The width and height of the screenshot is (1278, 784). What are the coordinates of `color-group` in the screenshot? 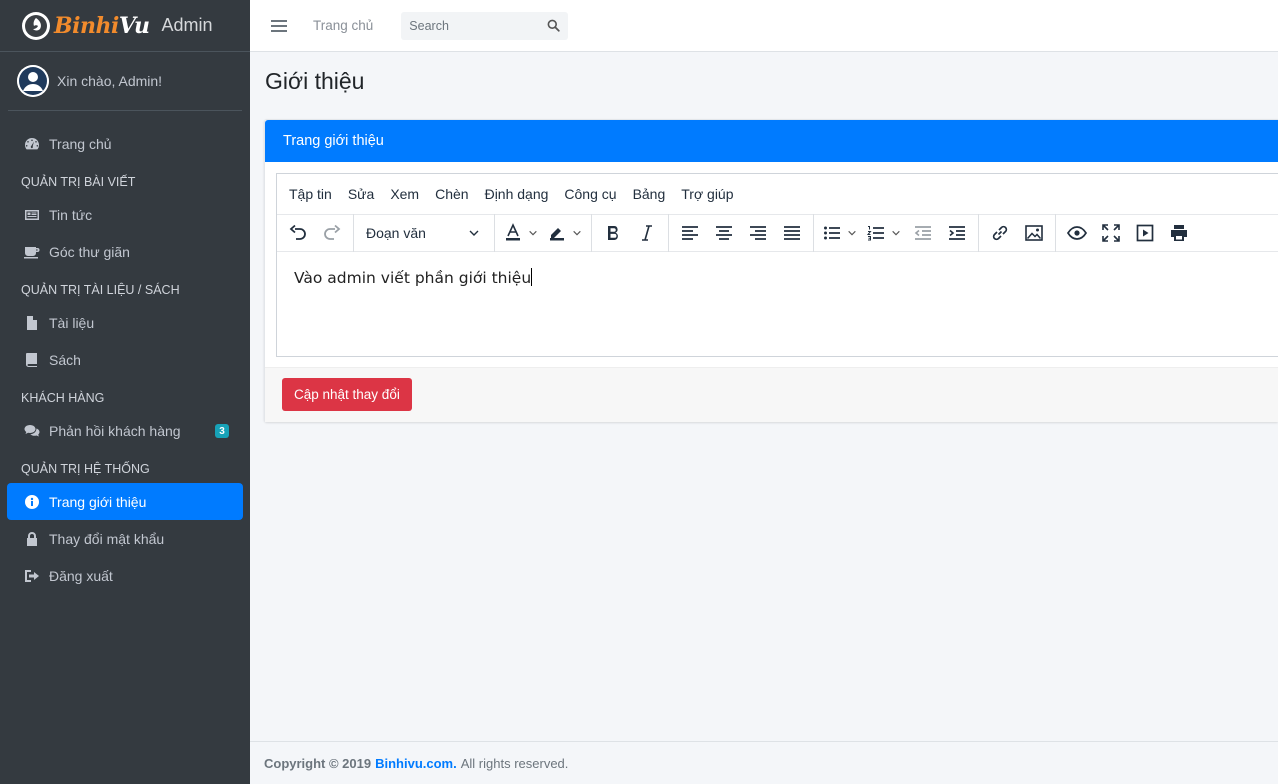 It's located at (543, 233).